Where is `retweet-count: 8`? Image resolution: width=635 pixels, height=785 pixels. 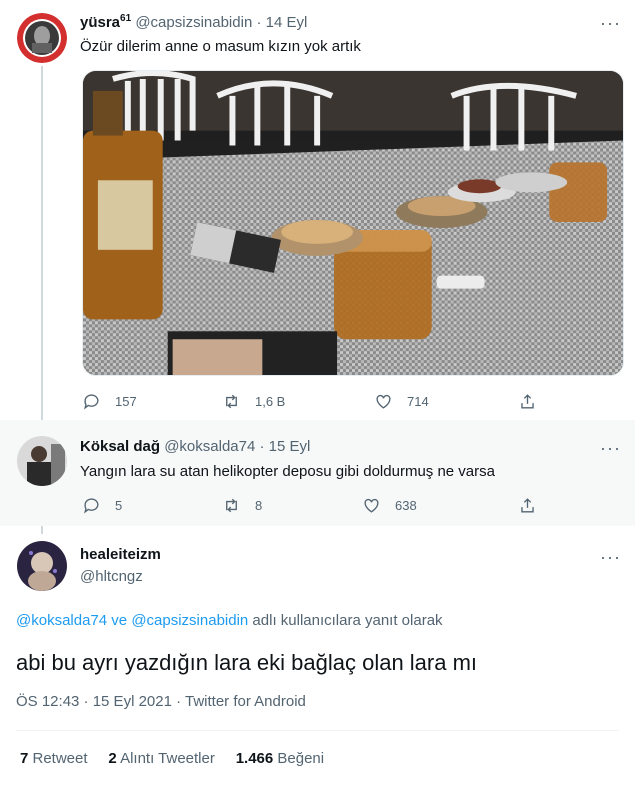 retweet-count: 8 is located at coordinates (259, 505).